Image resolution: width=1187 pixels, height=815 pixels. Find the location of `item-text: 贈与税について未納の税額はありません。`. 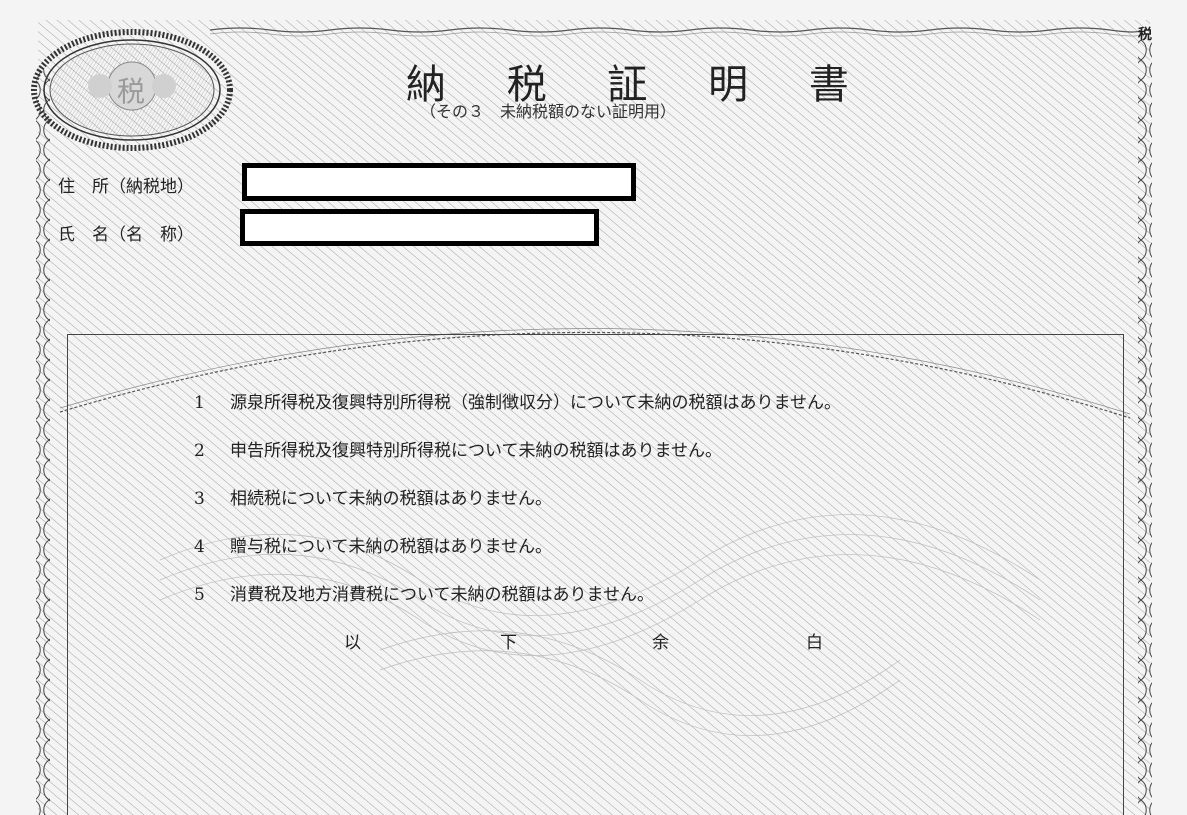

item-text: 贈与税について未納の税額はありません。 is located at coordinates (391, 547).